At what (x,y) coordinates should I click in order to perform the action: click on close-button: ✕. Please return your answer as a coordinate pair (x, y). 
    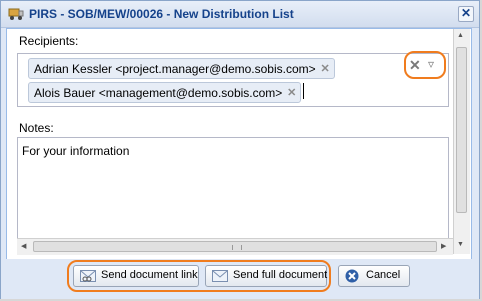
    Looking at the image, I should click on (466, 14).